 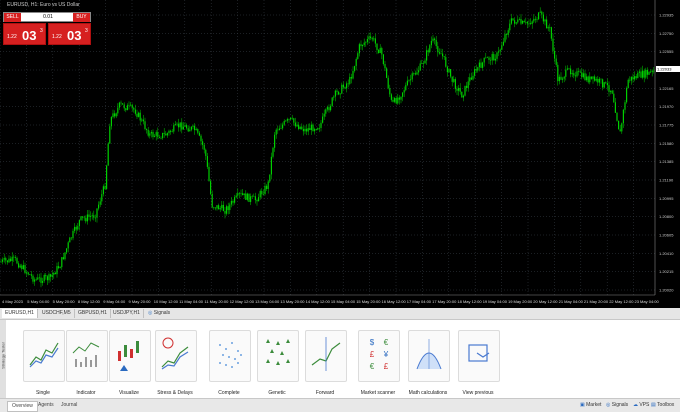 I want to click on tile-visualize, so click(x=130, y=356).